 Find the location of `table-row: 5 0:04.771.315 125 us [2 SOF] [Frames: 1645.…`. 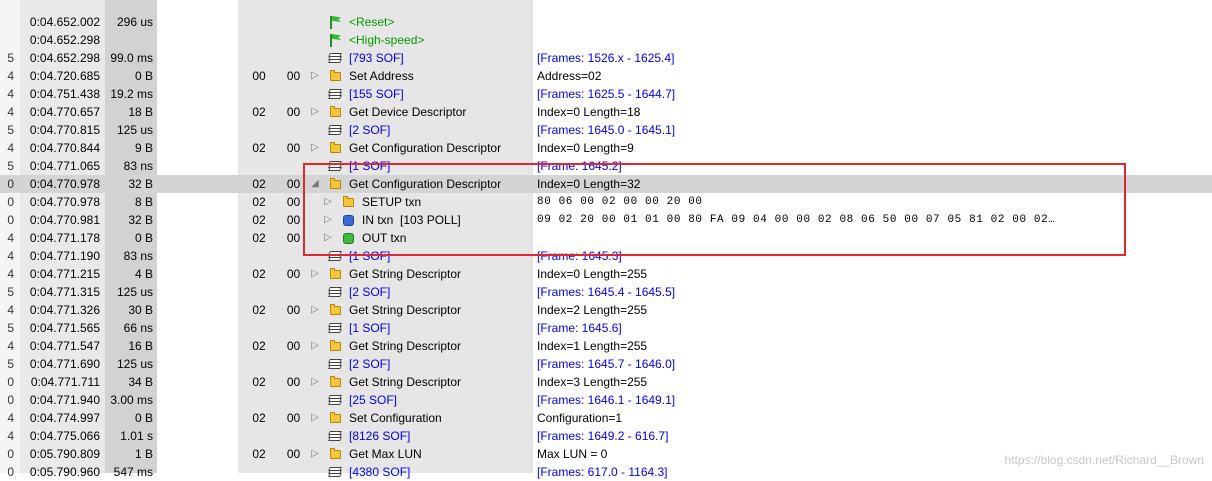

table-row: 5 0:04.771.315 125 us [2 SOF] [Frames: 1645.… is located at coordinates (606, 292).